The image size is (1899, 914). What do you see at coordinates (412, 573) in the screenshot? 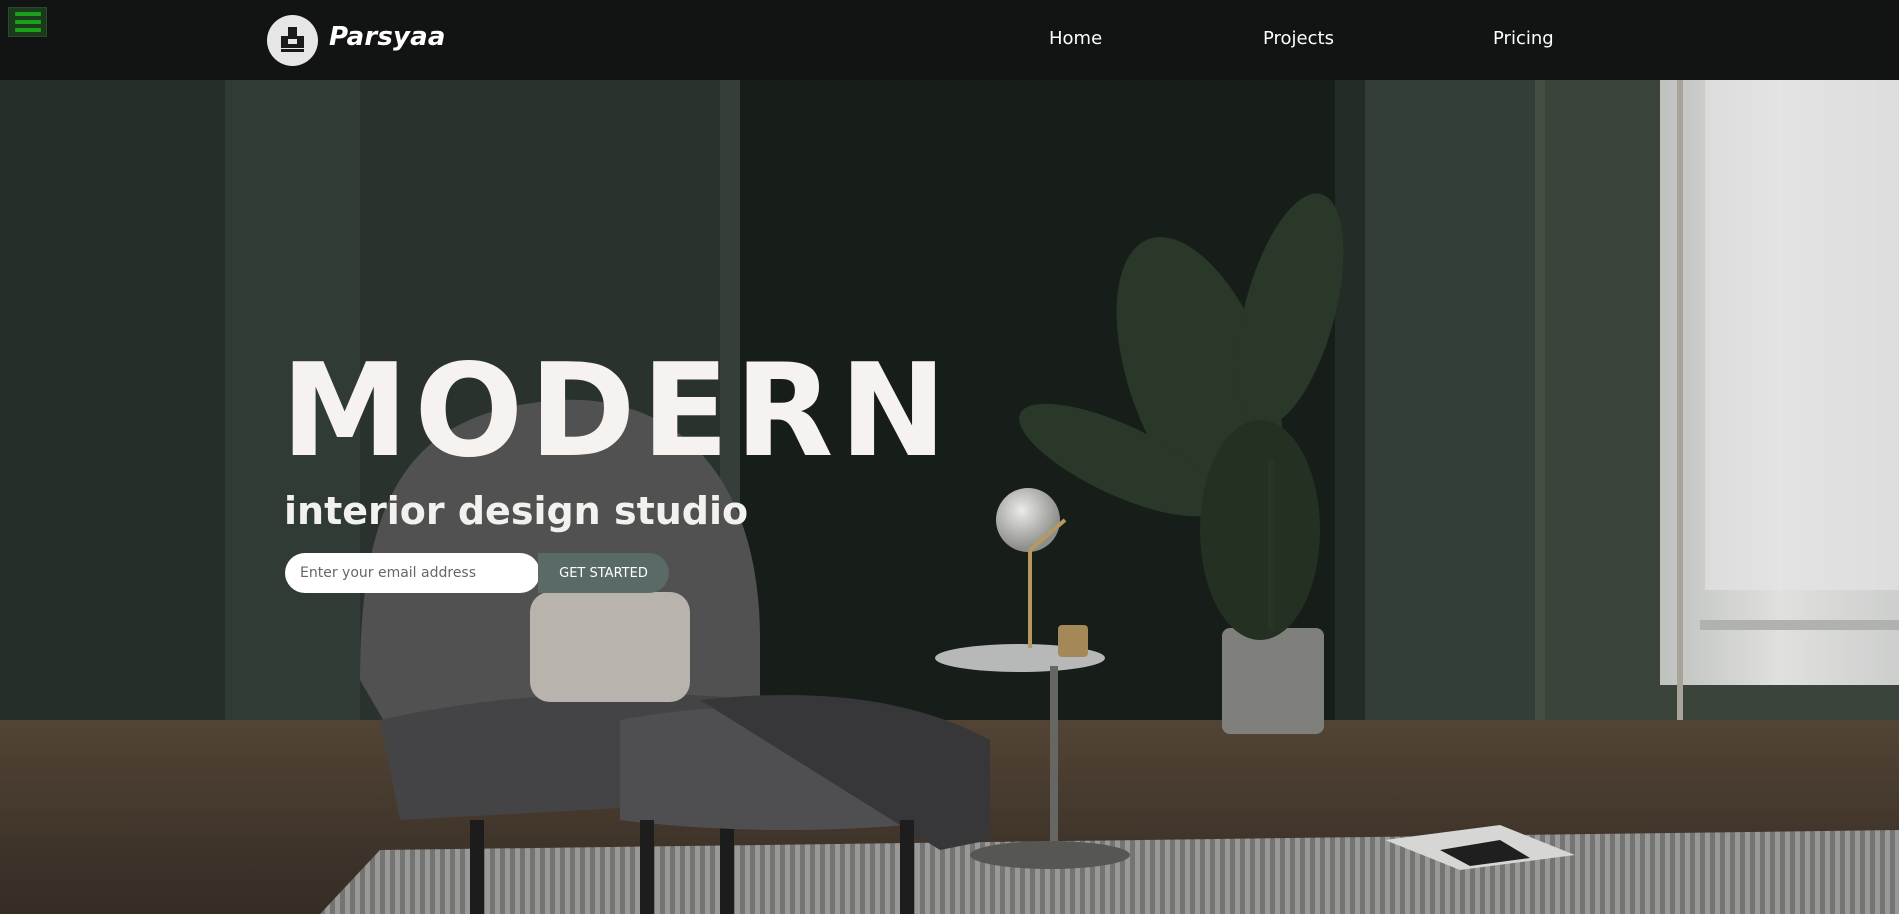
I see `email-input` at bounding box center [412, 573].